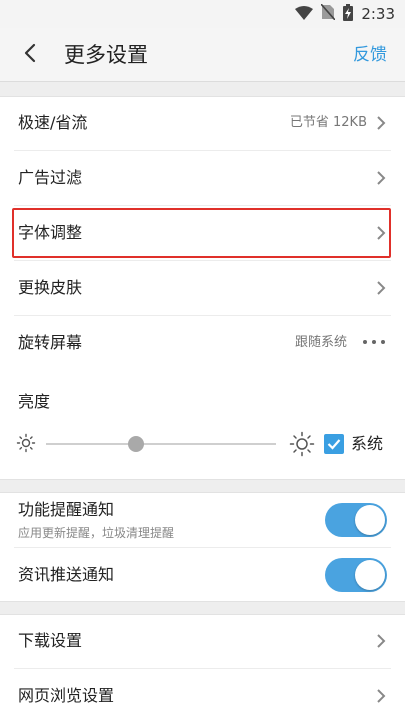 The width and height of the screenshot is (405, 720). Describe the element at coordinates (50, 177) in the screenshot. I see `ad-filter-label: 广告过滤` at that location.